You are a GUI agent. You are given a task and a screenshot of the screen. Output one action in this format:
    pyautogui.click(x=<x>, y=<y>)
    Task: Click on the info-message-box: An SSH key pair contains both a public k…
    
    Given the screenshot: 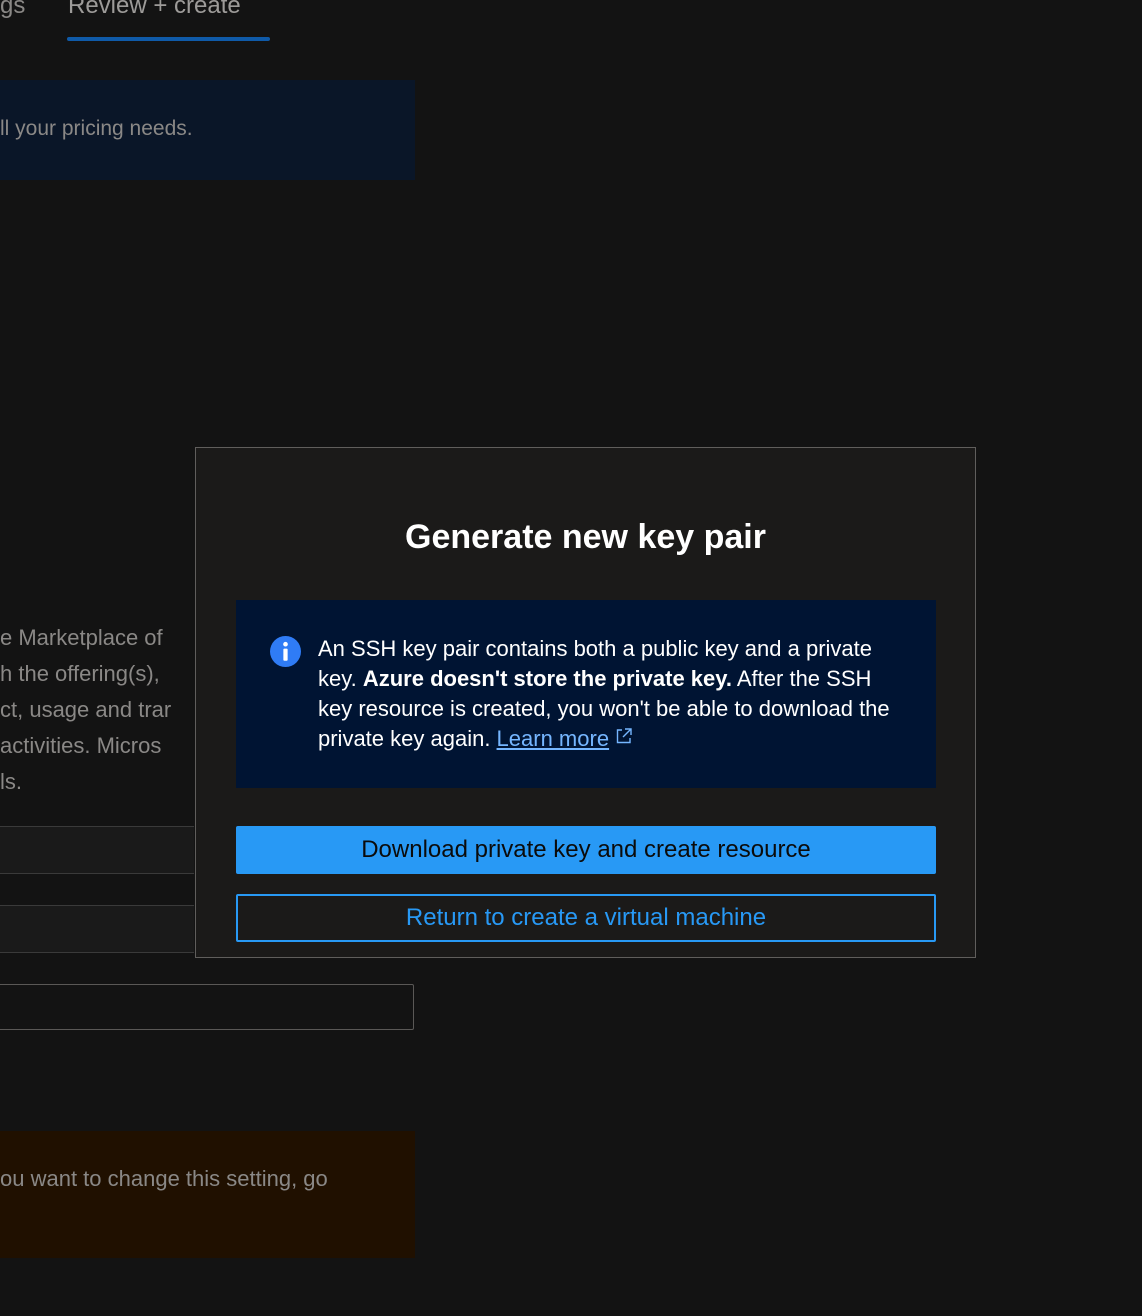 What is the action you would take?
    pyautogui.click(x=586, y=694)
    